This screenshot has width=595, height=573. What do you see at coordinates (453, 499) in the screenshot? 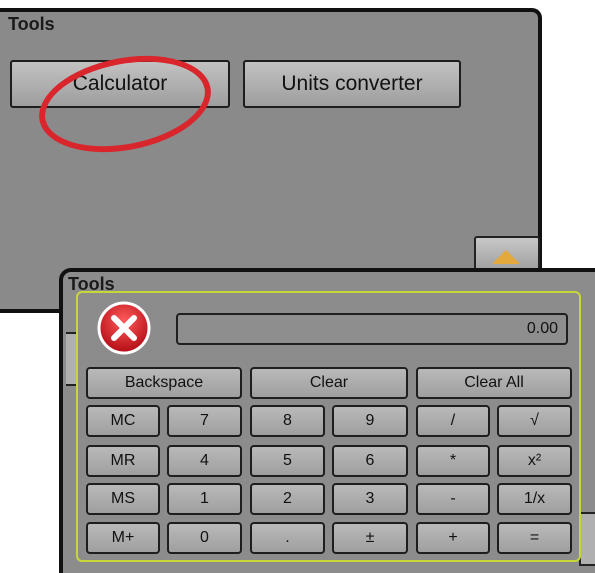
I see `key-subtract: -` at bounding box center [453, 499].